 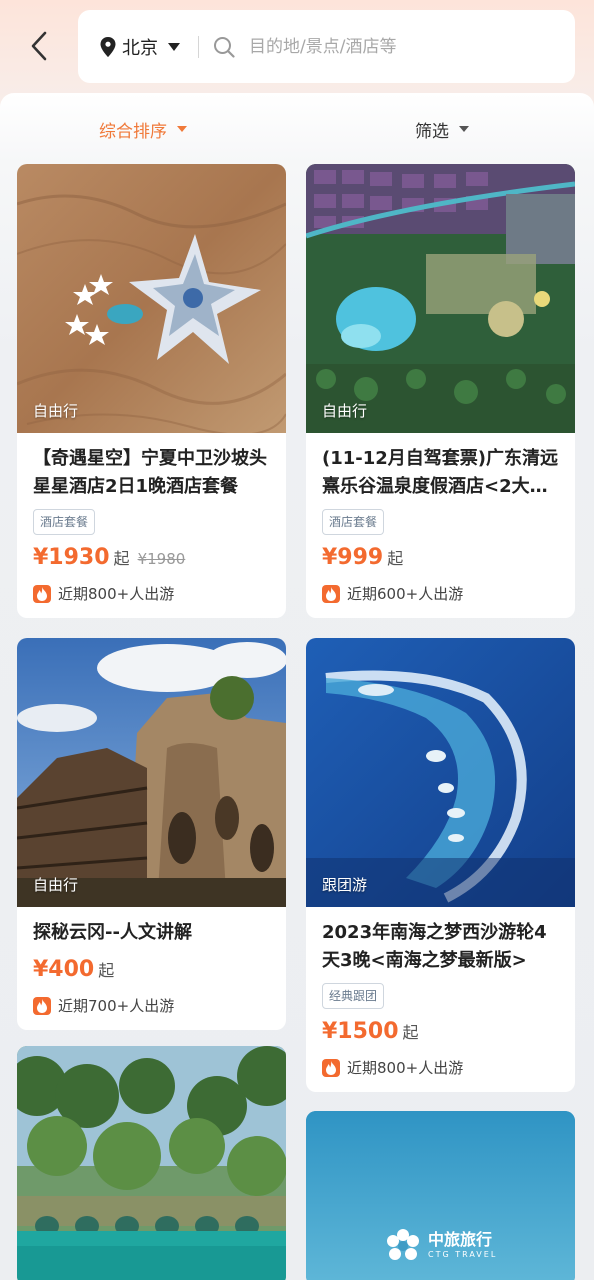 I want to click on product-card, so click(x=151, y=1163).